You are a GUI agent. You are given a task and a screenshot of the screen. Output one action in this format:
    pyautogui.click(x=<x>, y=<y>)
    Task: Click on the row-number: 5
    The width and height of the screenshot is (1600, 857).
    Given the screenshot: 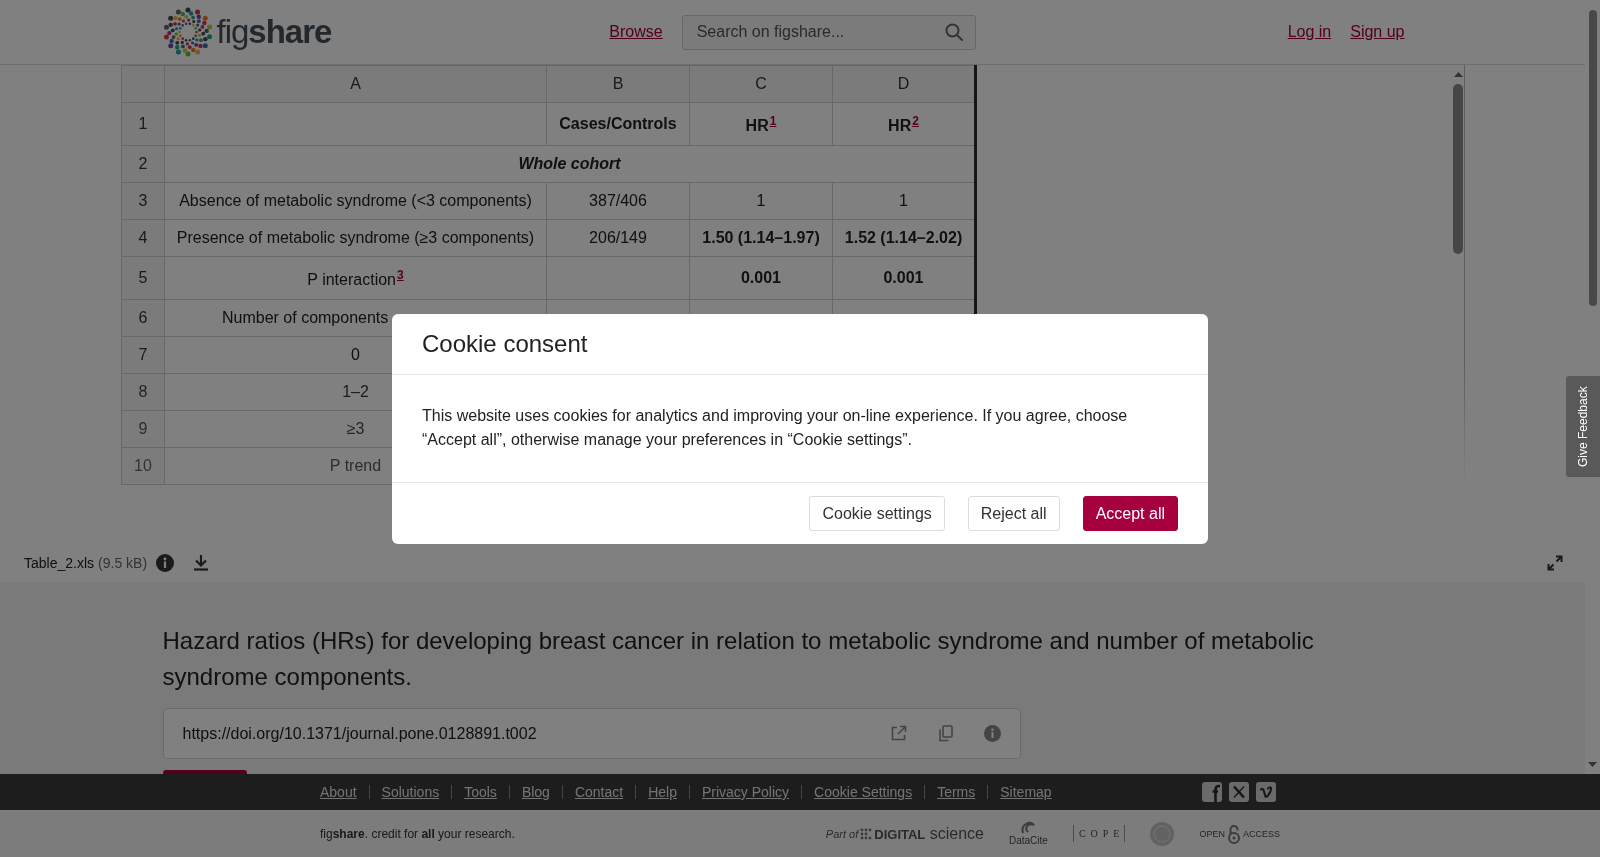 What is the action you would take?
    pyautogui.click(x=143, y=278)
    